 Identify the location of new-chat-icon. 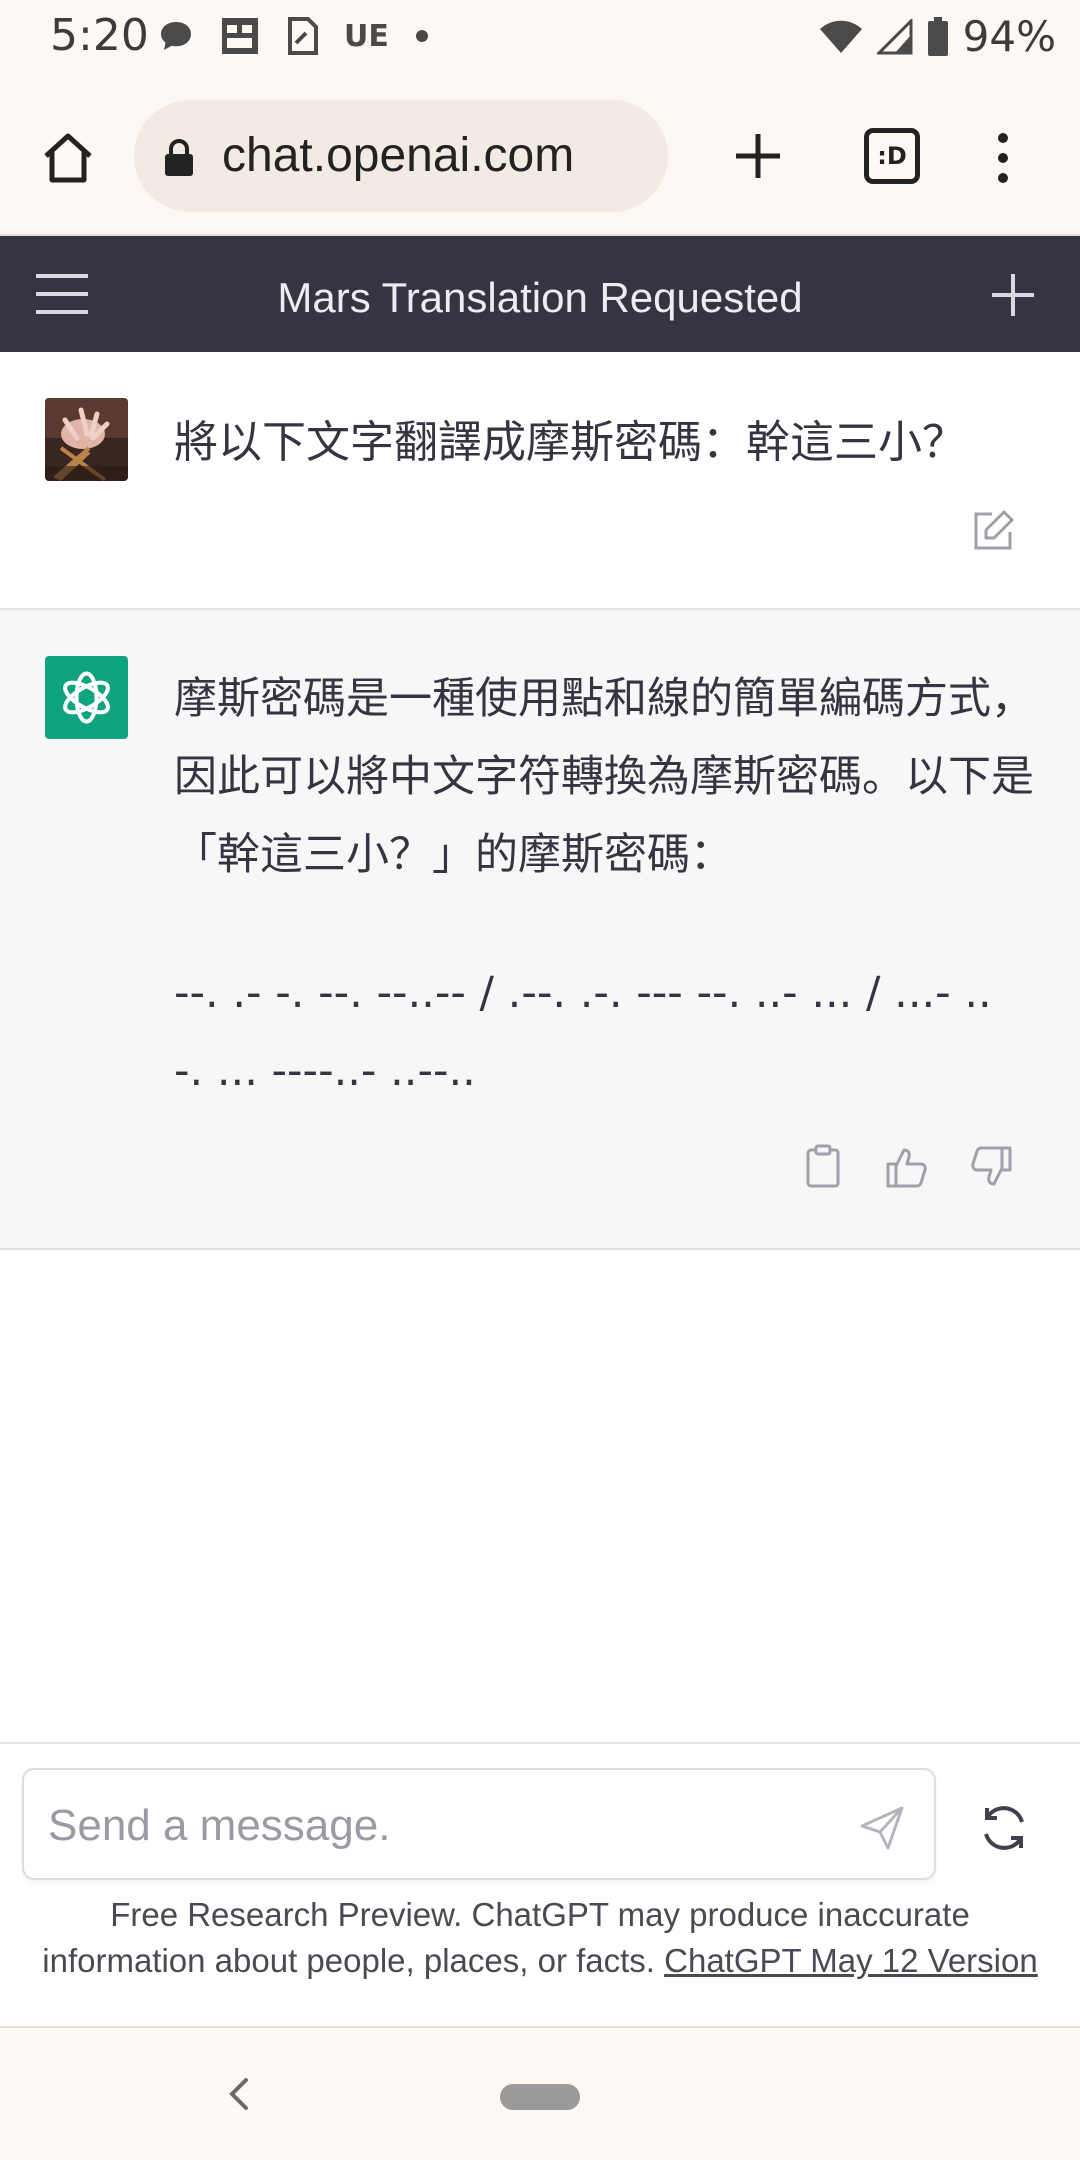
(1013, 295).